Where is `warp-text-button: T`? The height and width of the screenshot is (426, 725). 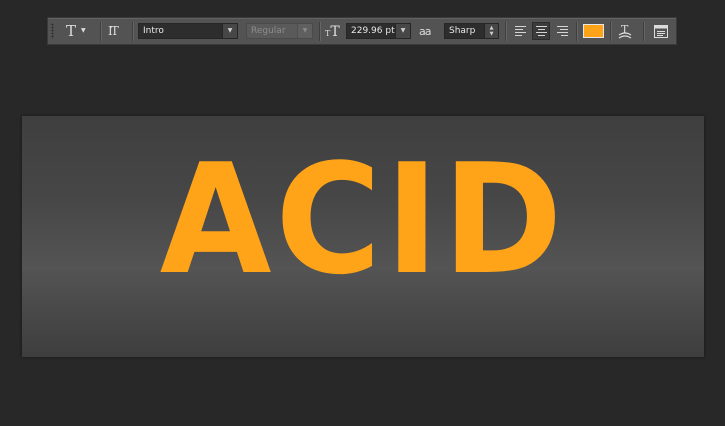 warp-text-button: T is located at coordinates (625, 31).